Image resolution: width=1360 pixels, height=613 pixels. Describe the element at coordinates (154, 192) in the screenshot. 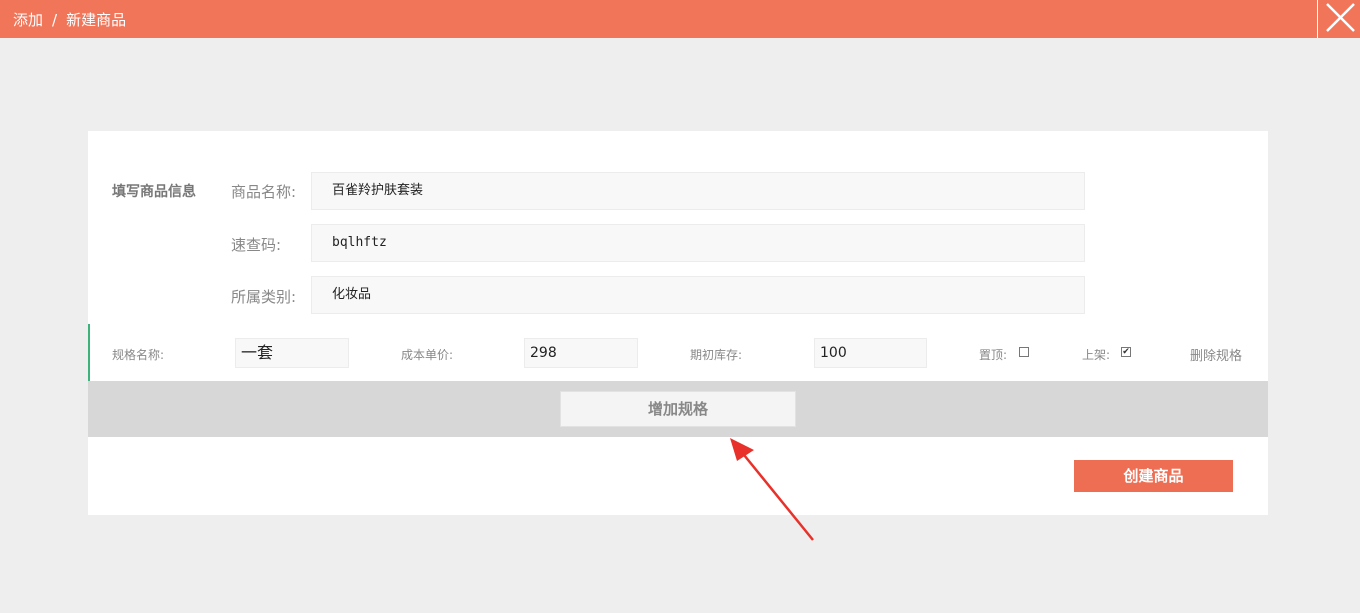

I see `section-label: 填写商品信息` at that location.